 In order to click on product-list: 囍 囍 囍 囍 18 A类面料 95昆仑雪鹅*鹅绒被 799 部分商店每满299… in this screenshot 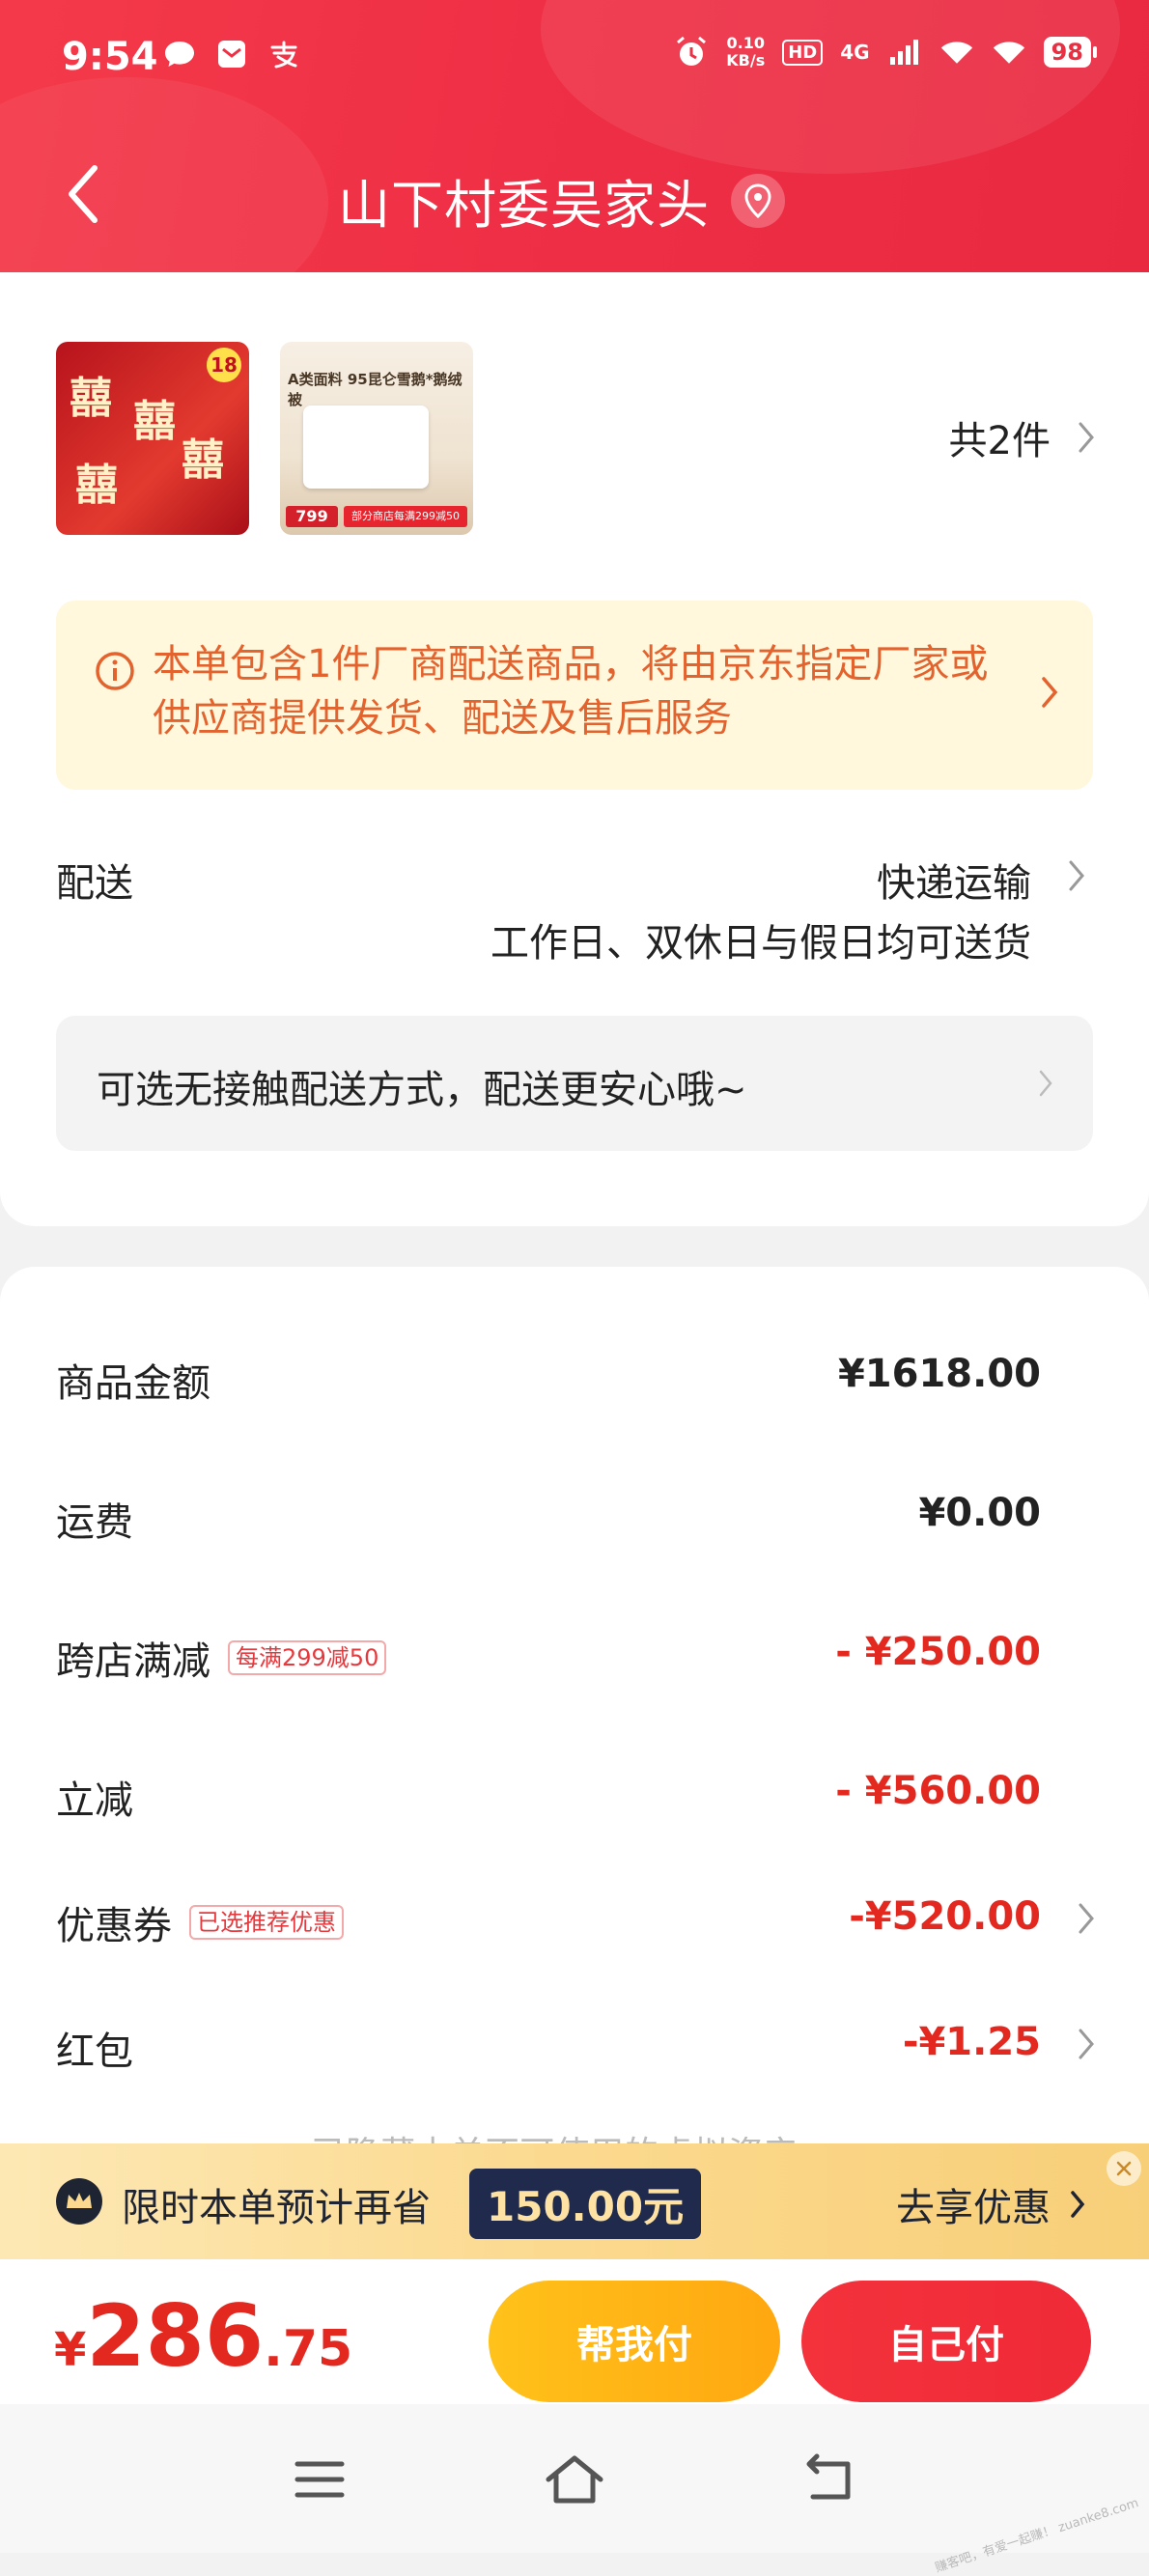, I will do `click(575, 439)`.